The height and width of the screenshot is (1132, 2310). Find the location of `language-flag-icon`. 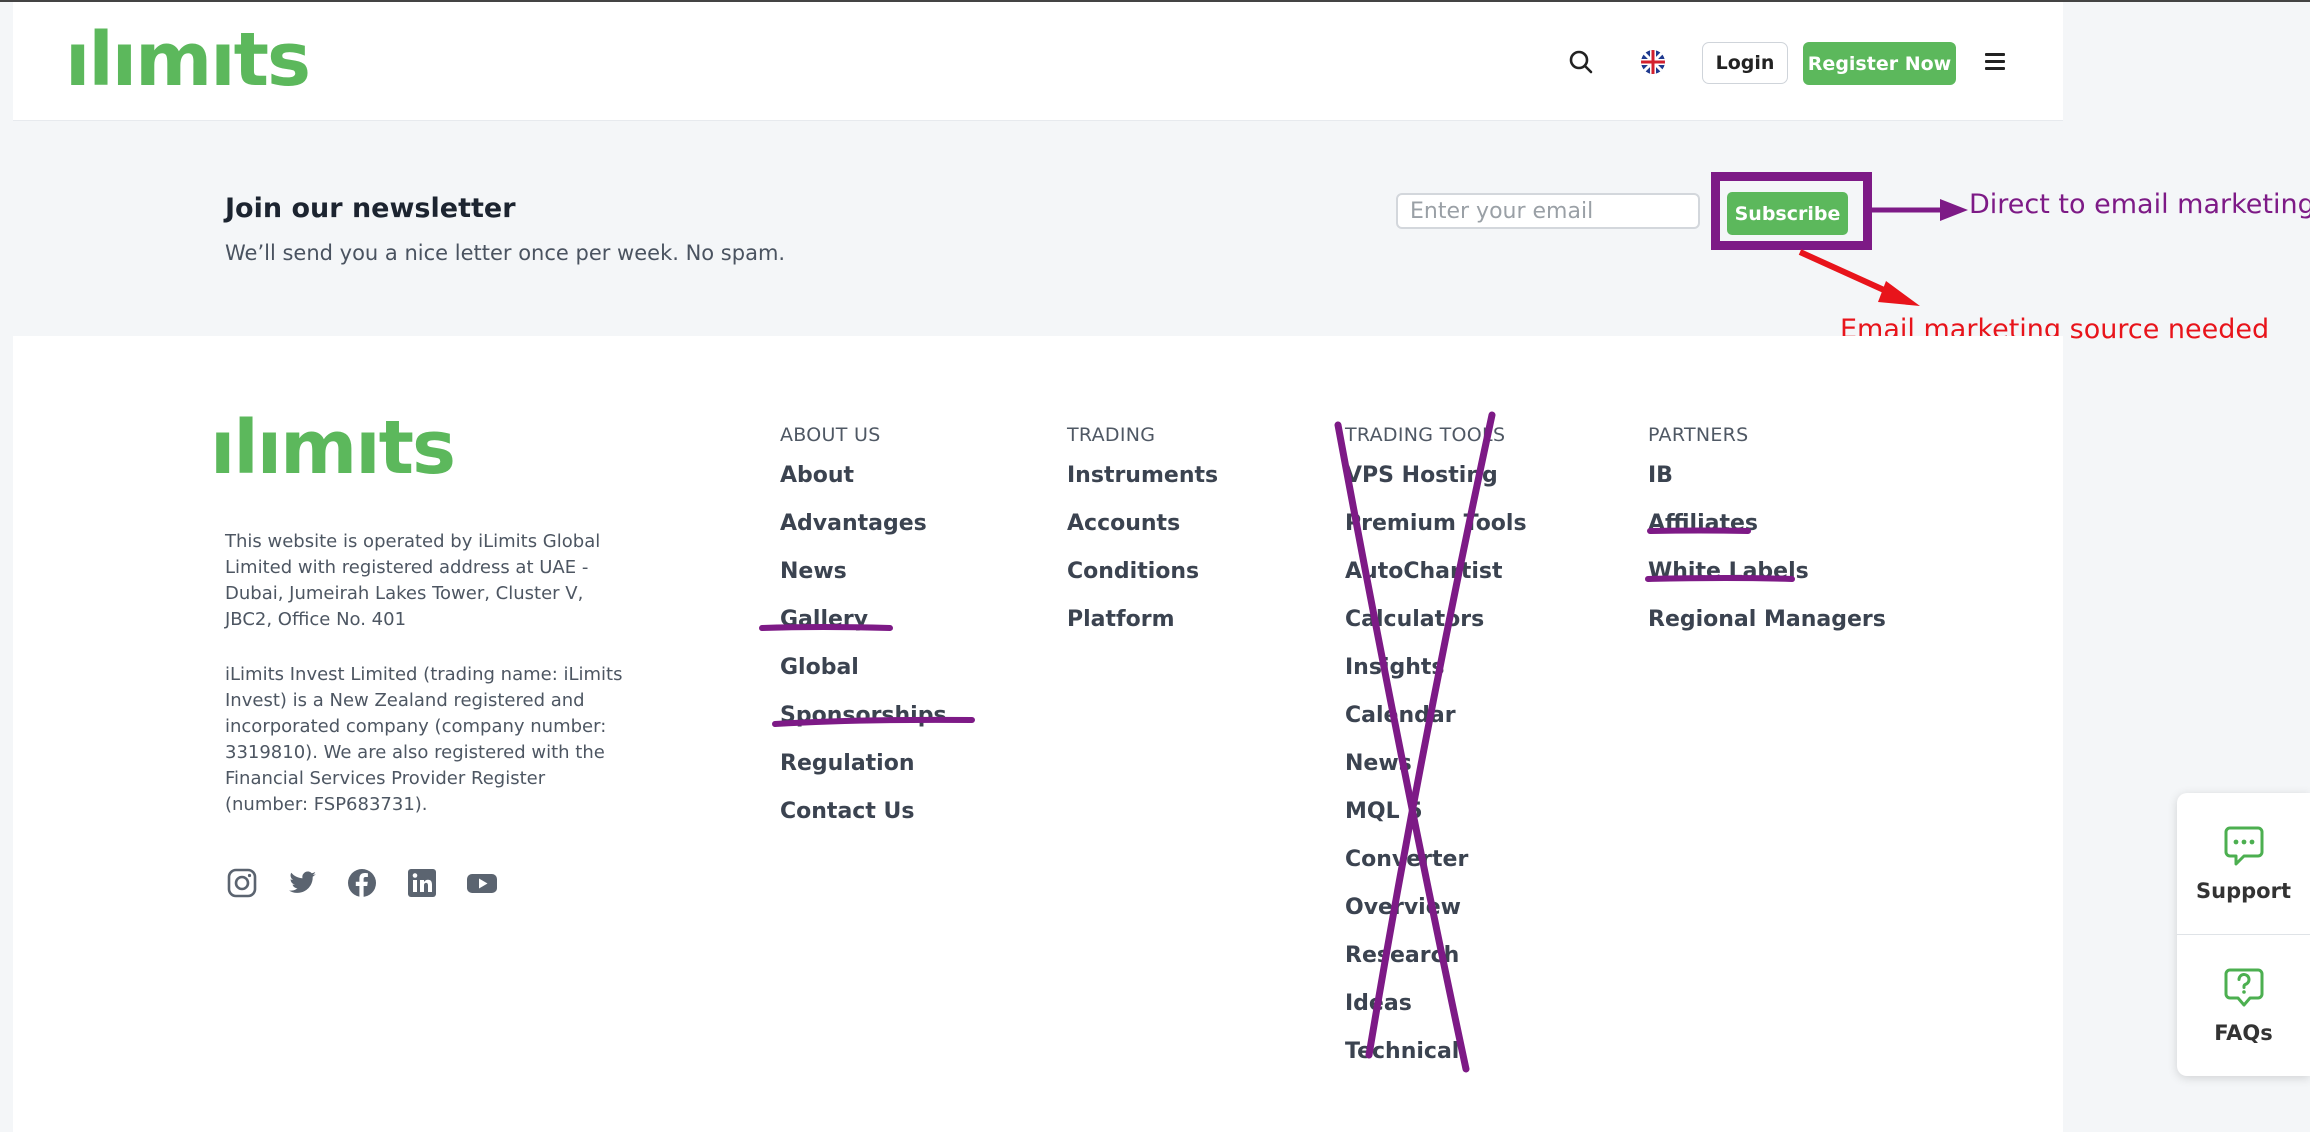

language-flag-icon is located at coordinates (1653, 62).